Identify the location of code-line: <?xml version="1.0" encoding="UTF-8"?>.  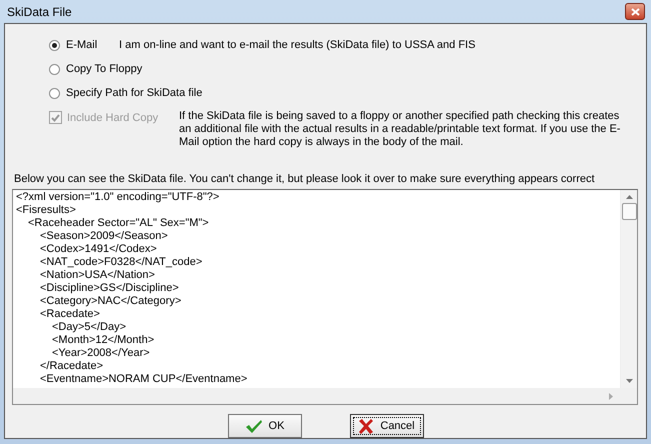
(118, 197).